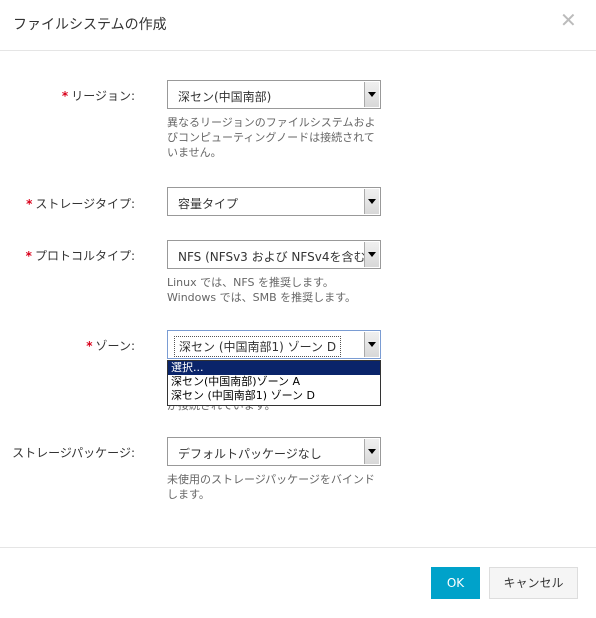 The height and width of the screenshot is (618, 596). What do you see at coordinates (225, 97) in the screenshot?
I see `region-select-value: 深セン(中国南部)` at bounding box center [225, 97].